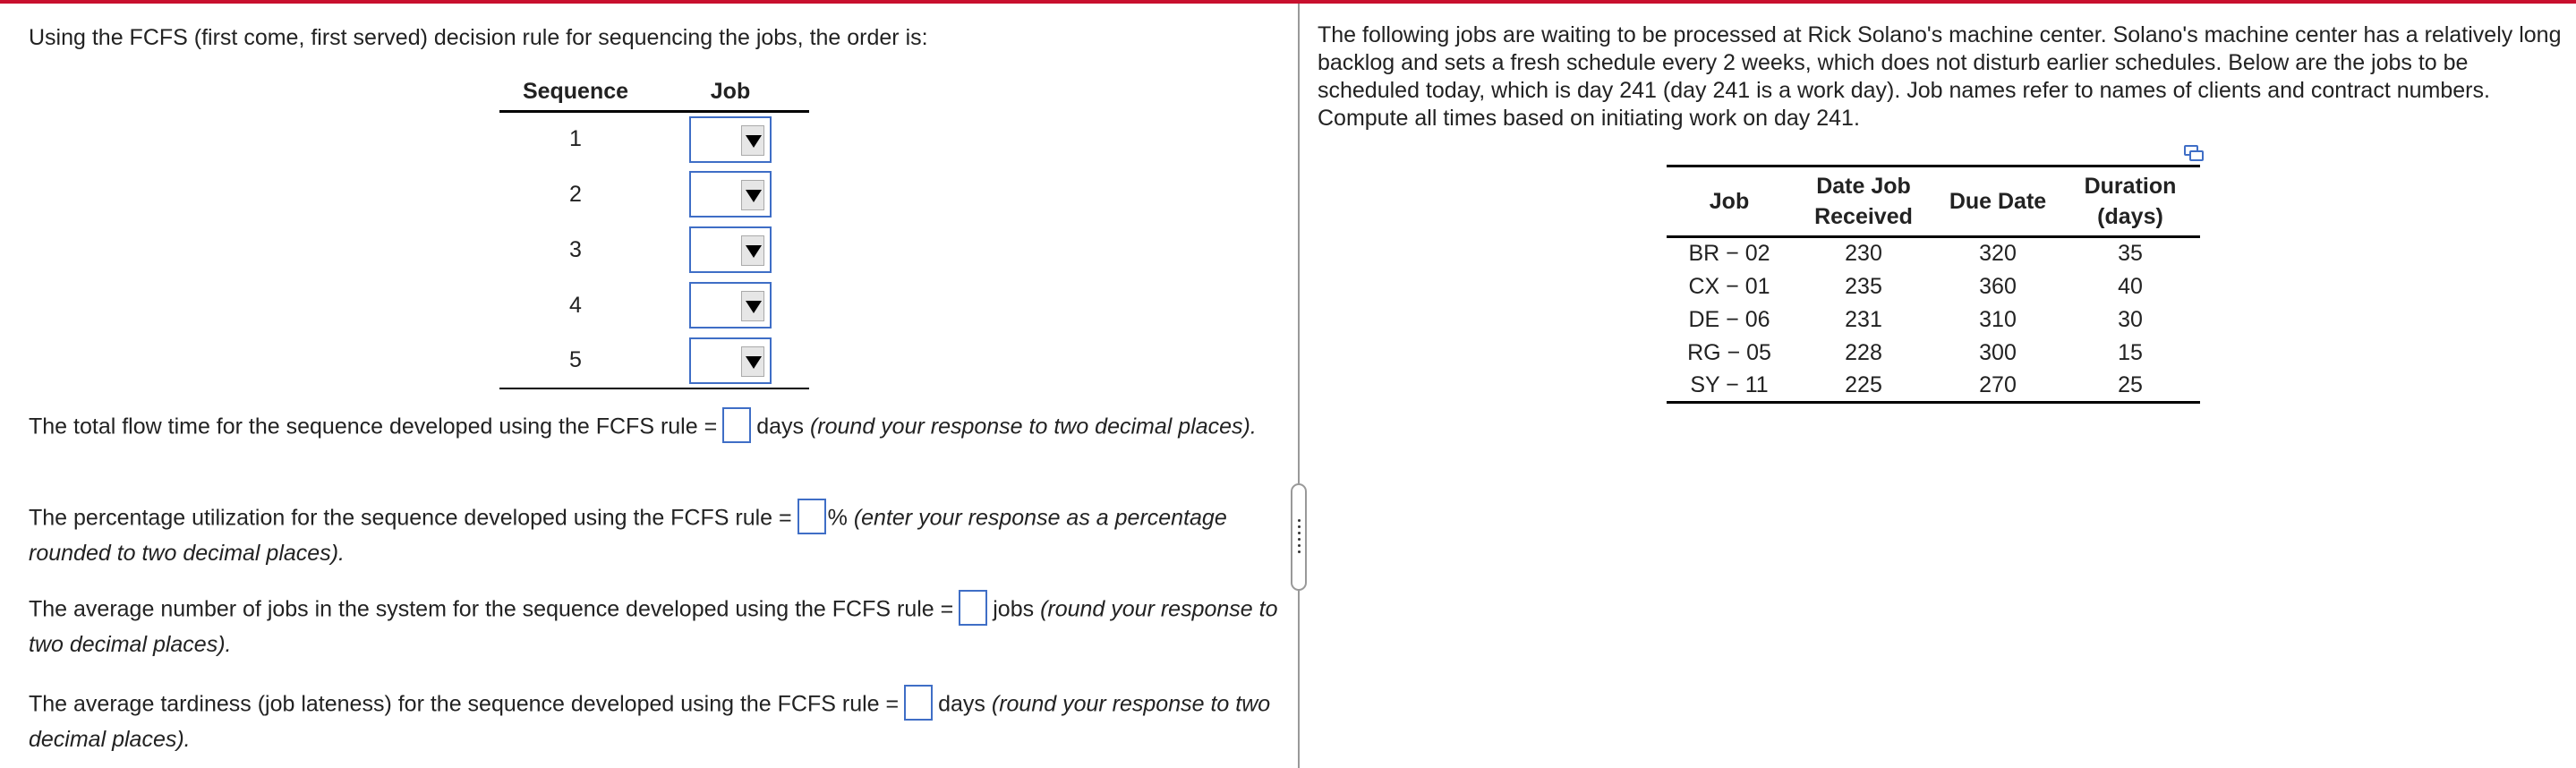 Image resolution: width=2576 pixels, height=768 pixels. I want to click on table-row: RG − 05 228 300 15, so click(1933, 353).